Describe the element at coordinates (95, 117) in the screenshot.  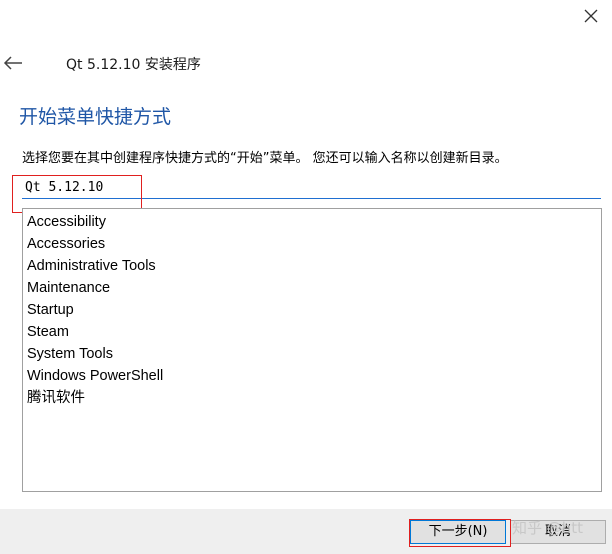
I see `page-heading: 开始菜单快捷方式` at that location.